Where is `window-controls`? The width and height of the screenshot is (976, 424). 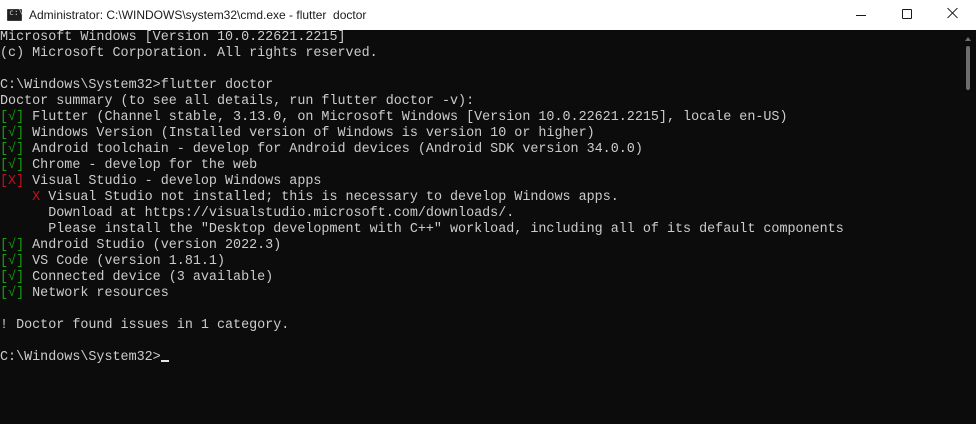
window-controls is located at coordinates (907, 15).